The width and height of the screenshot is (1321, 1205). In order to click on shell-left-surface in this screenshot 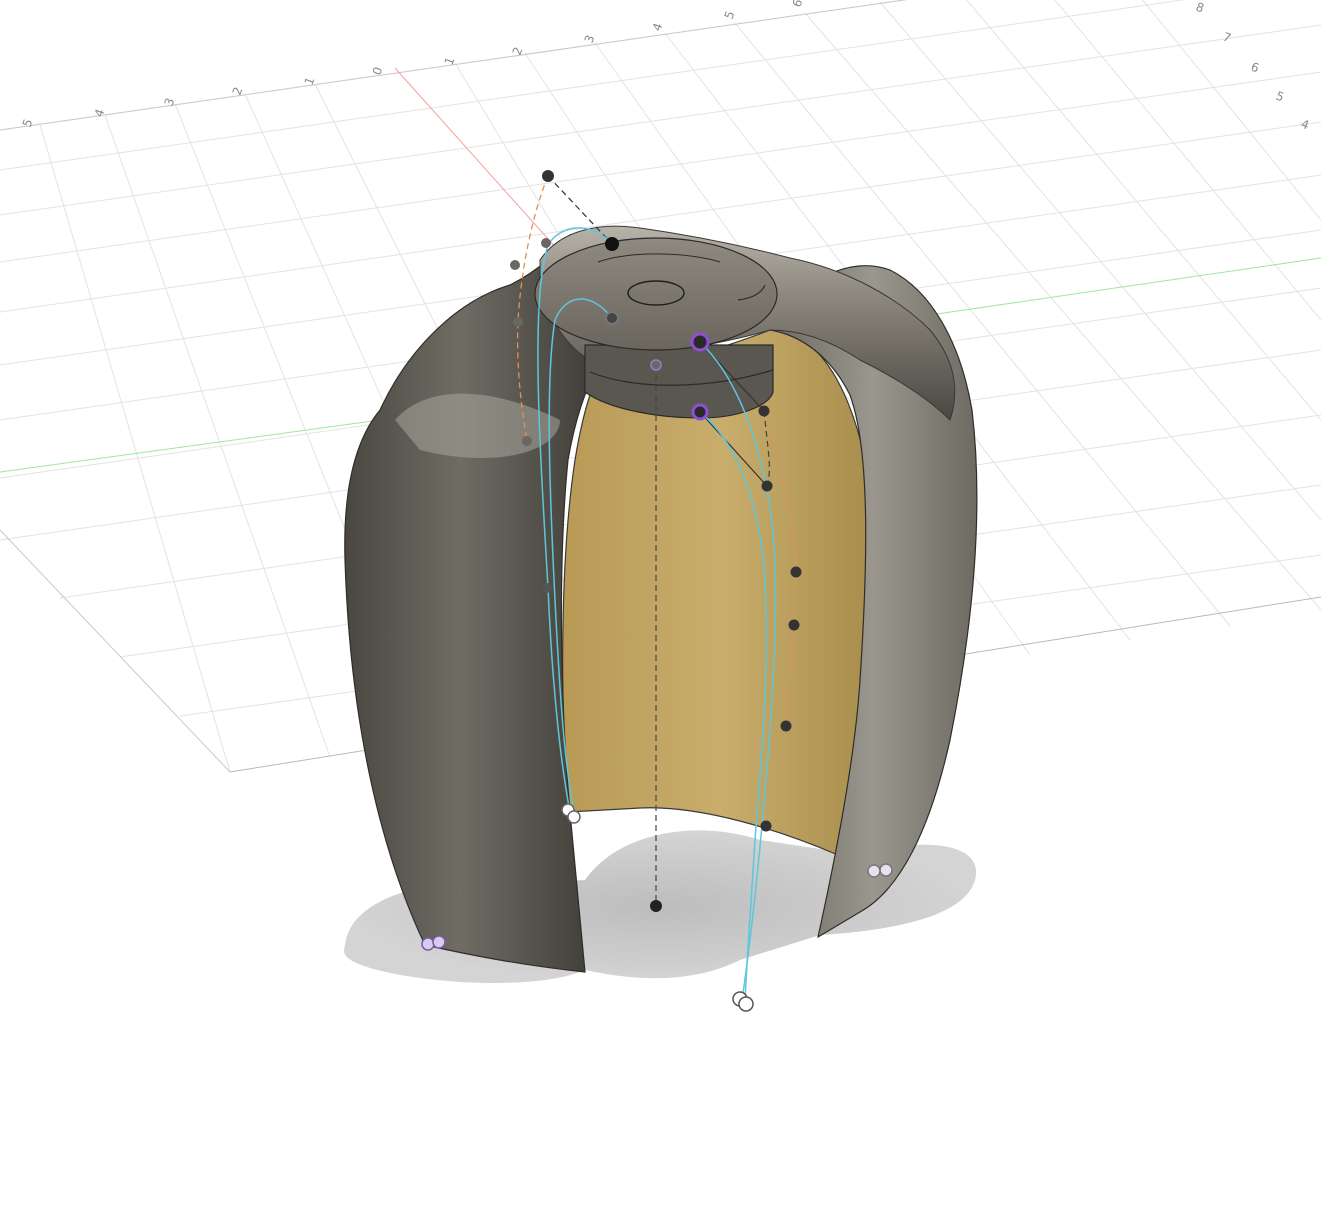, I will do `click(473, 603)`.